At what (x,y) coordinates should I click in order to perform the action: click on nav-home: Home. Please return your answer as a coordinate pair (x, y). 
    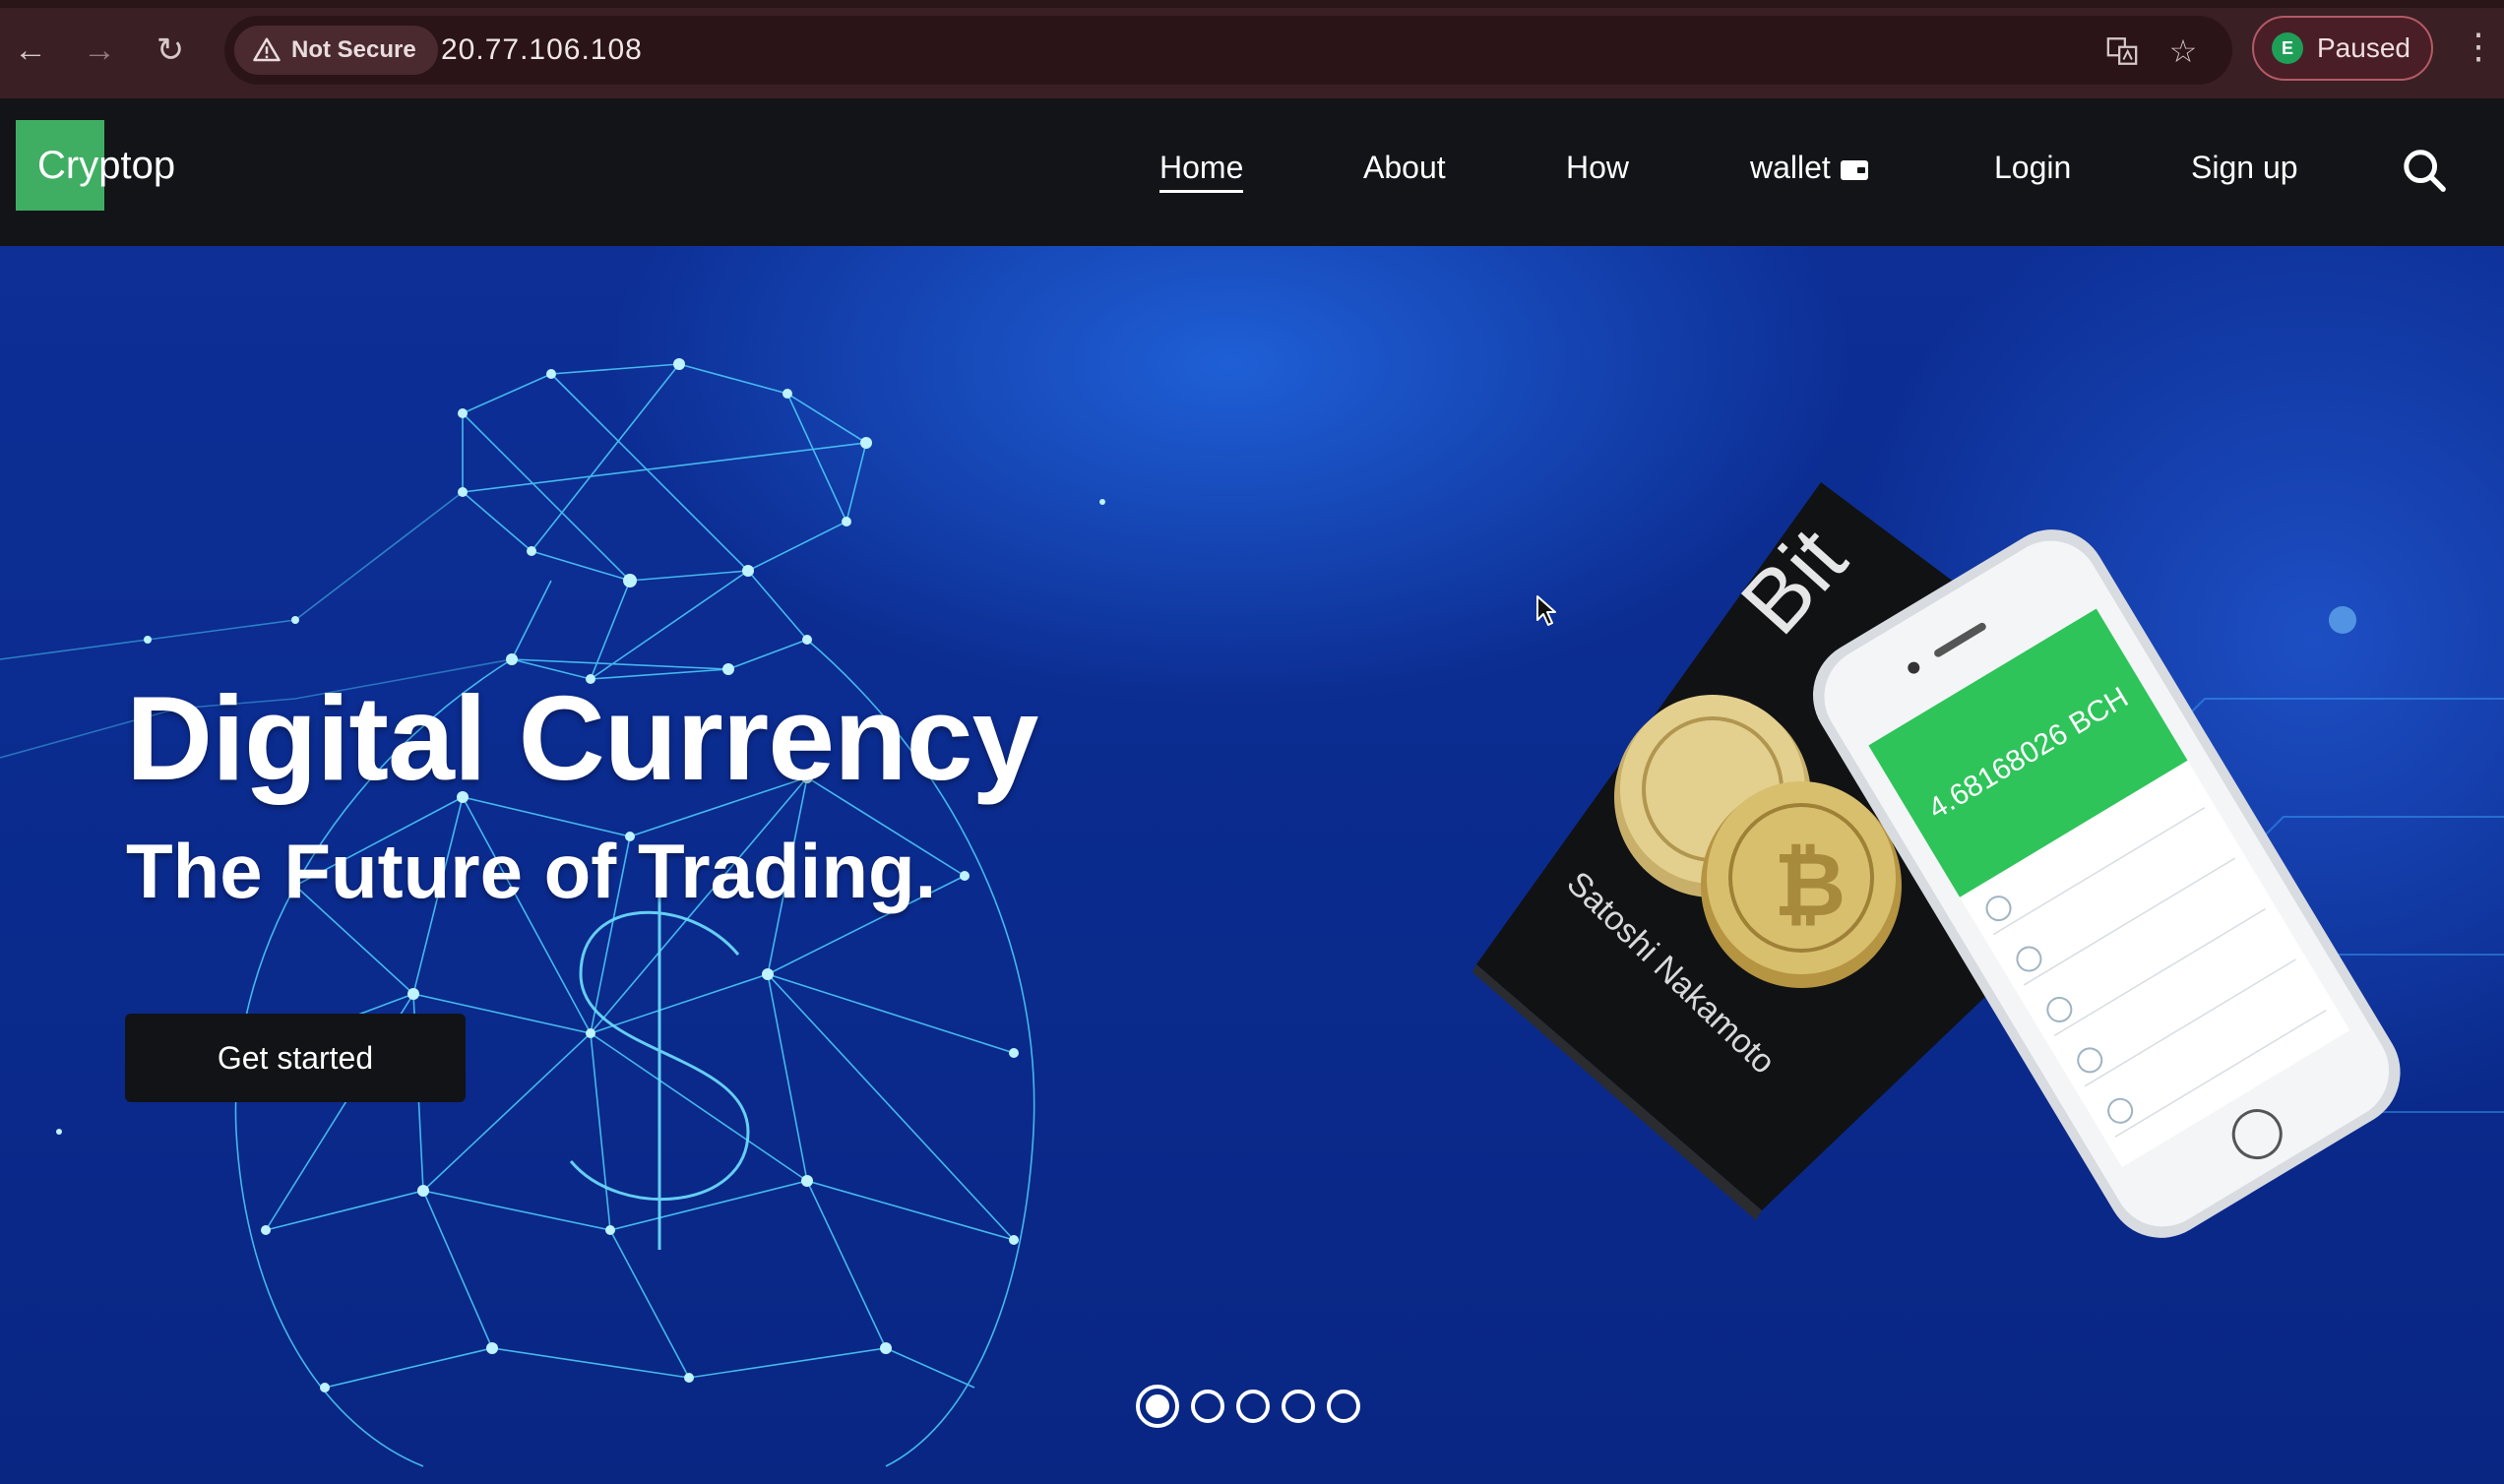
    Looking at the image, I should click on (1201, 172).